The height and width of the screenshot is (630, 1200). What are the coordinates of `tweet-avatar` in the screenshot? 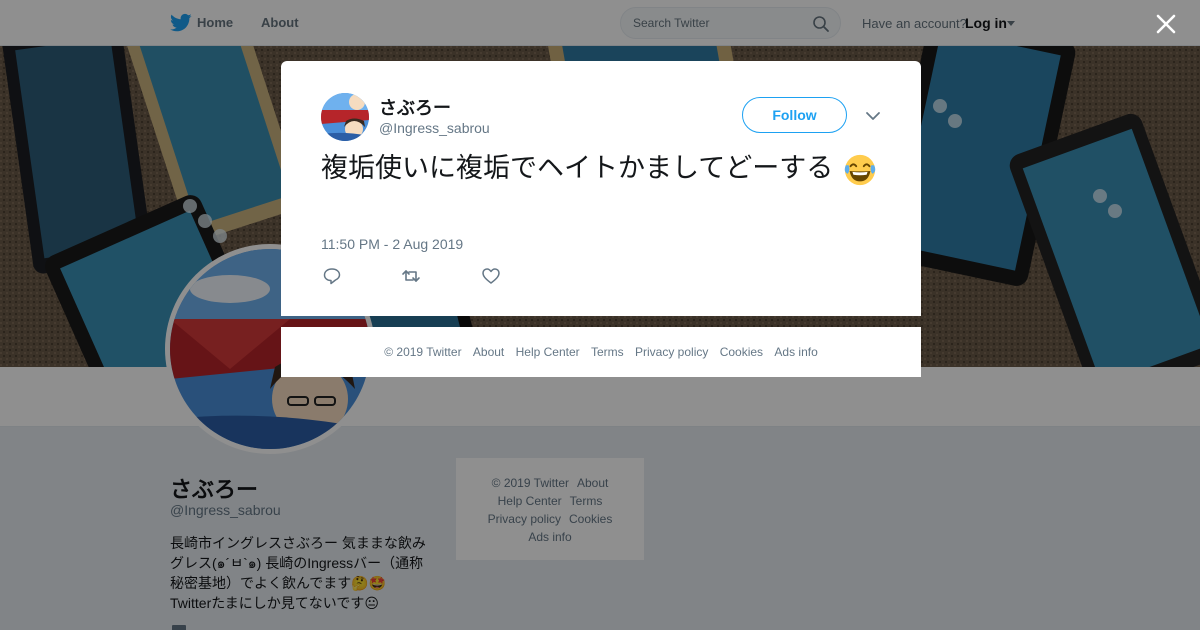 It's located at (345, 117).